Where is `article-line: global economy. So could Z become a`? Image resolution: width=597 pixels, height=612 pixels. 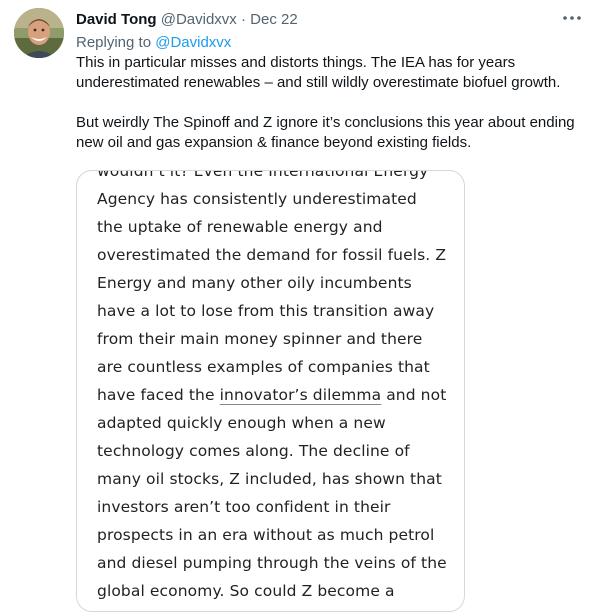
article-line: global economy. So could Z become a is located at coordinates (246, 591).